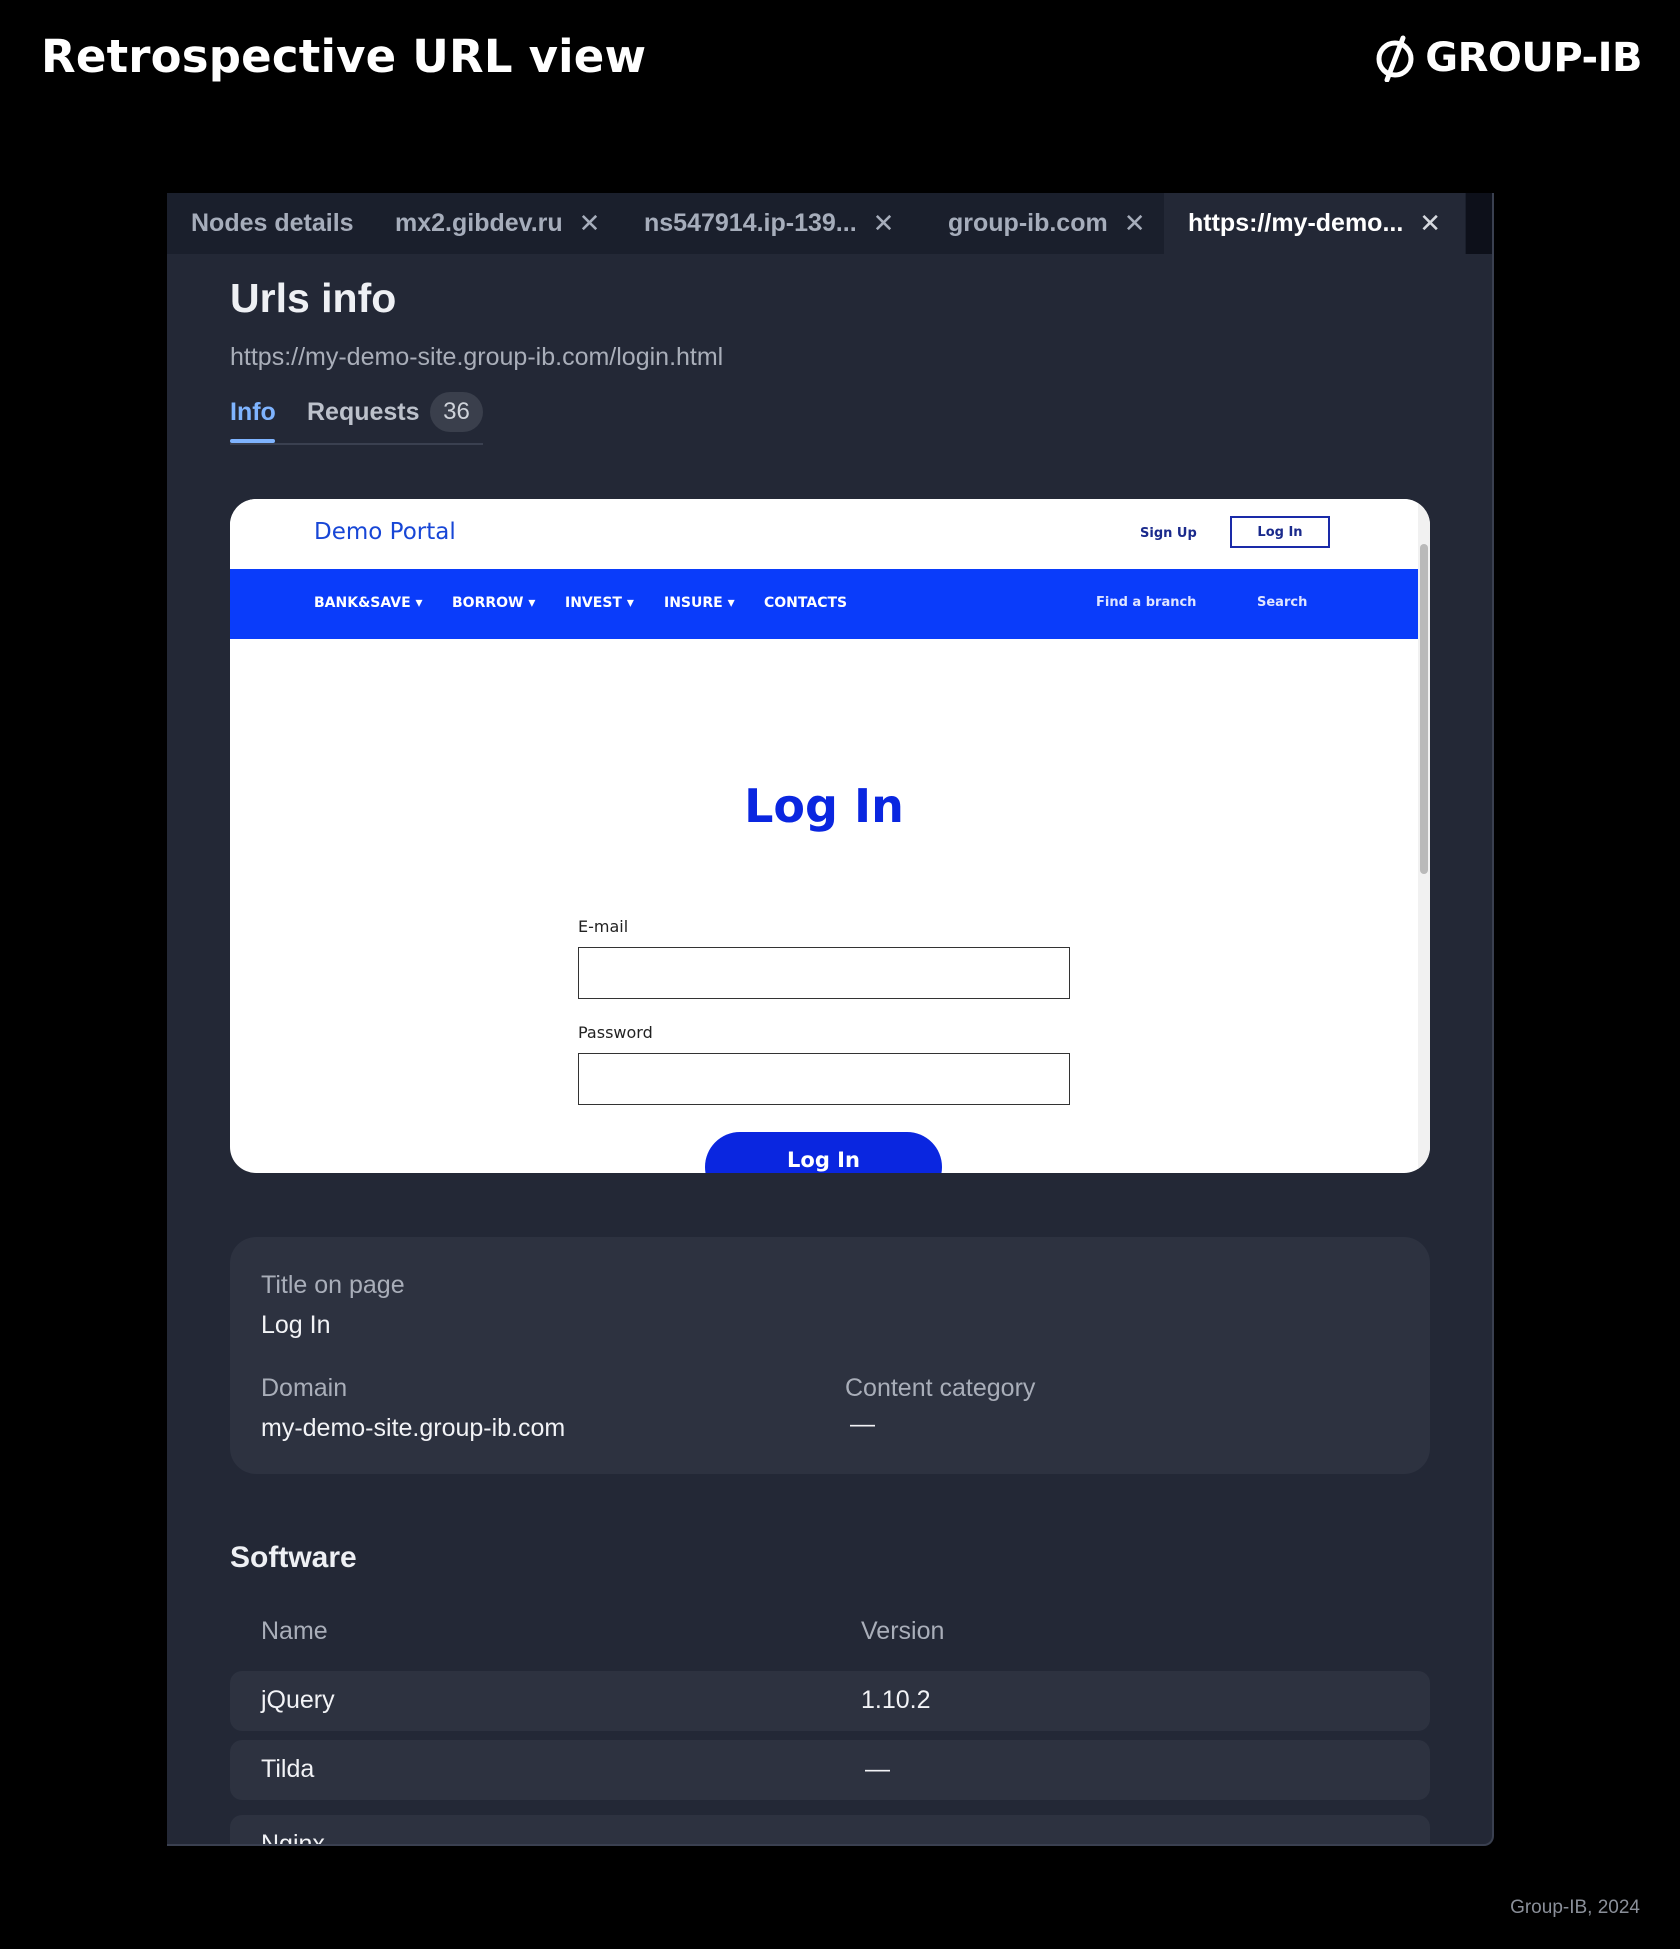 The height and width of the screenshot is (1949, 1680). I want to click on brand-name: GROUP-IB, so click(1533, 58).